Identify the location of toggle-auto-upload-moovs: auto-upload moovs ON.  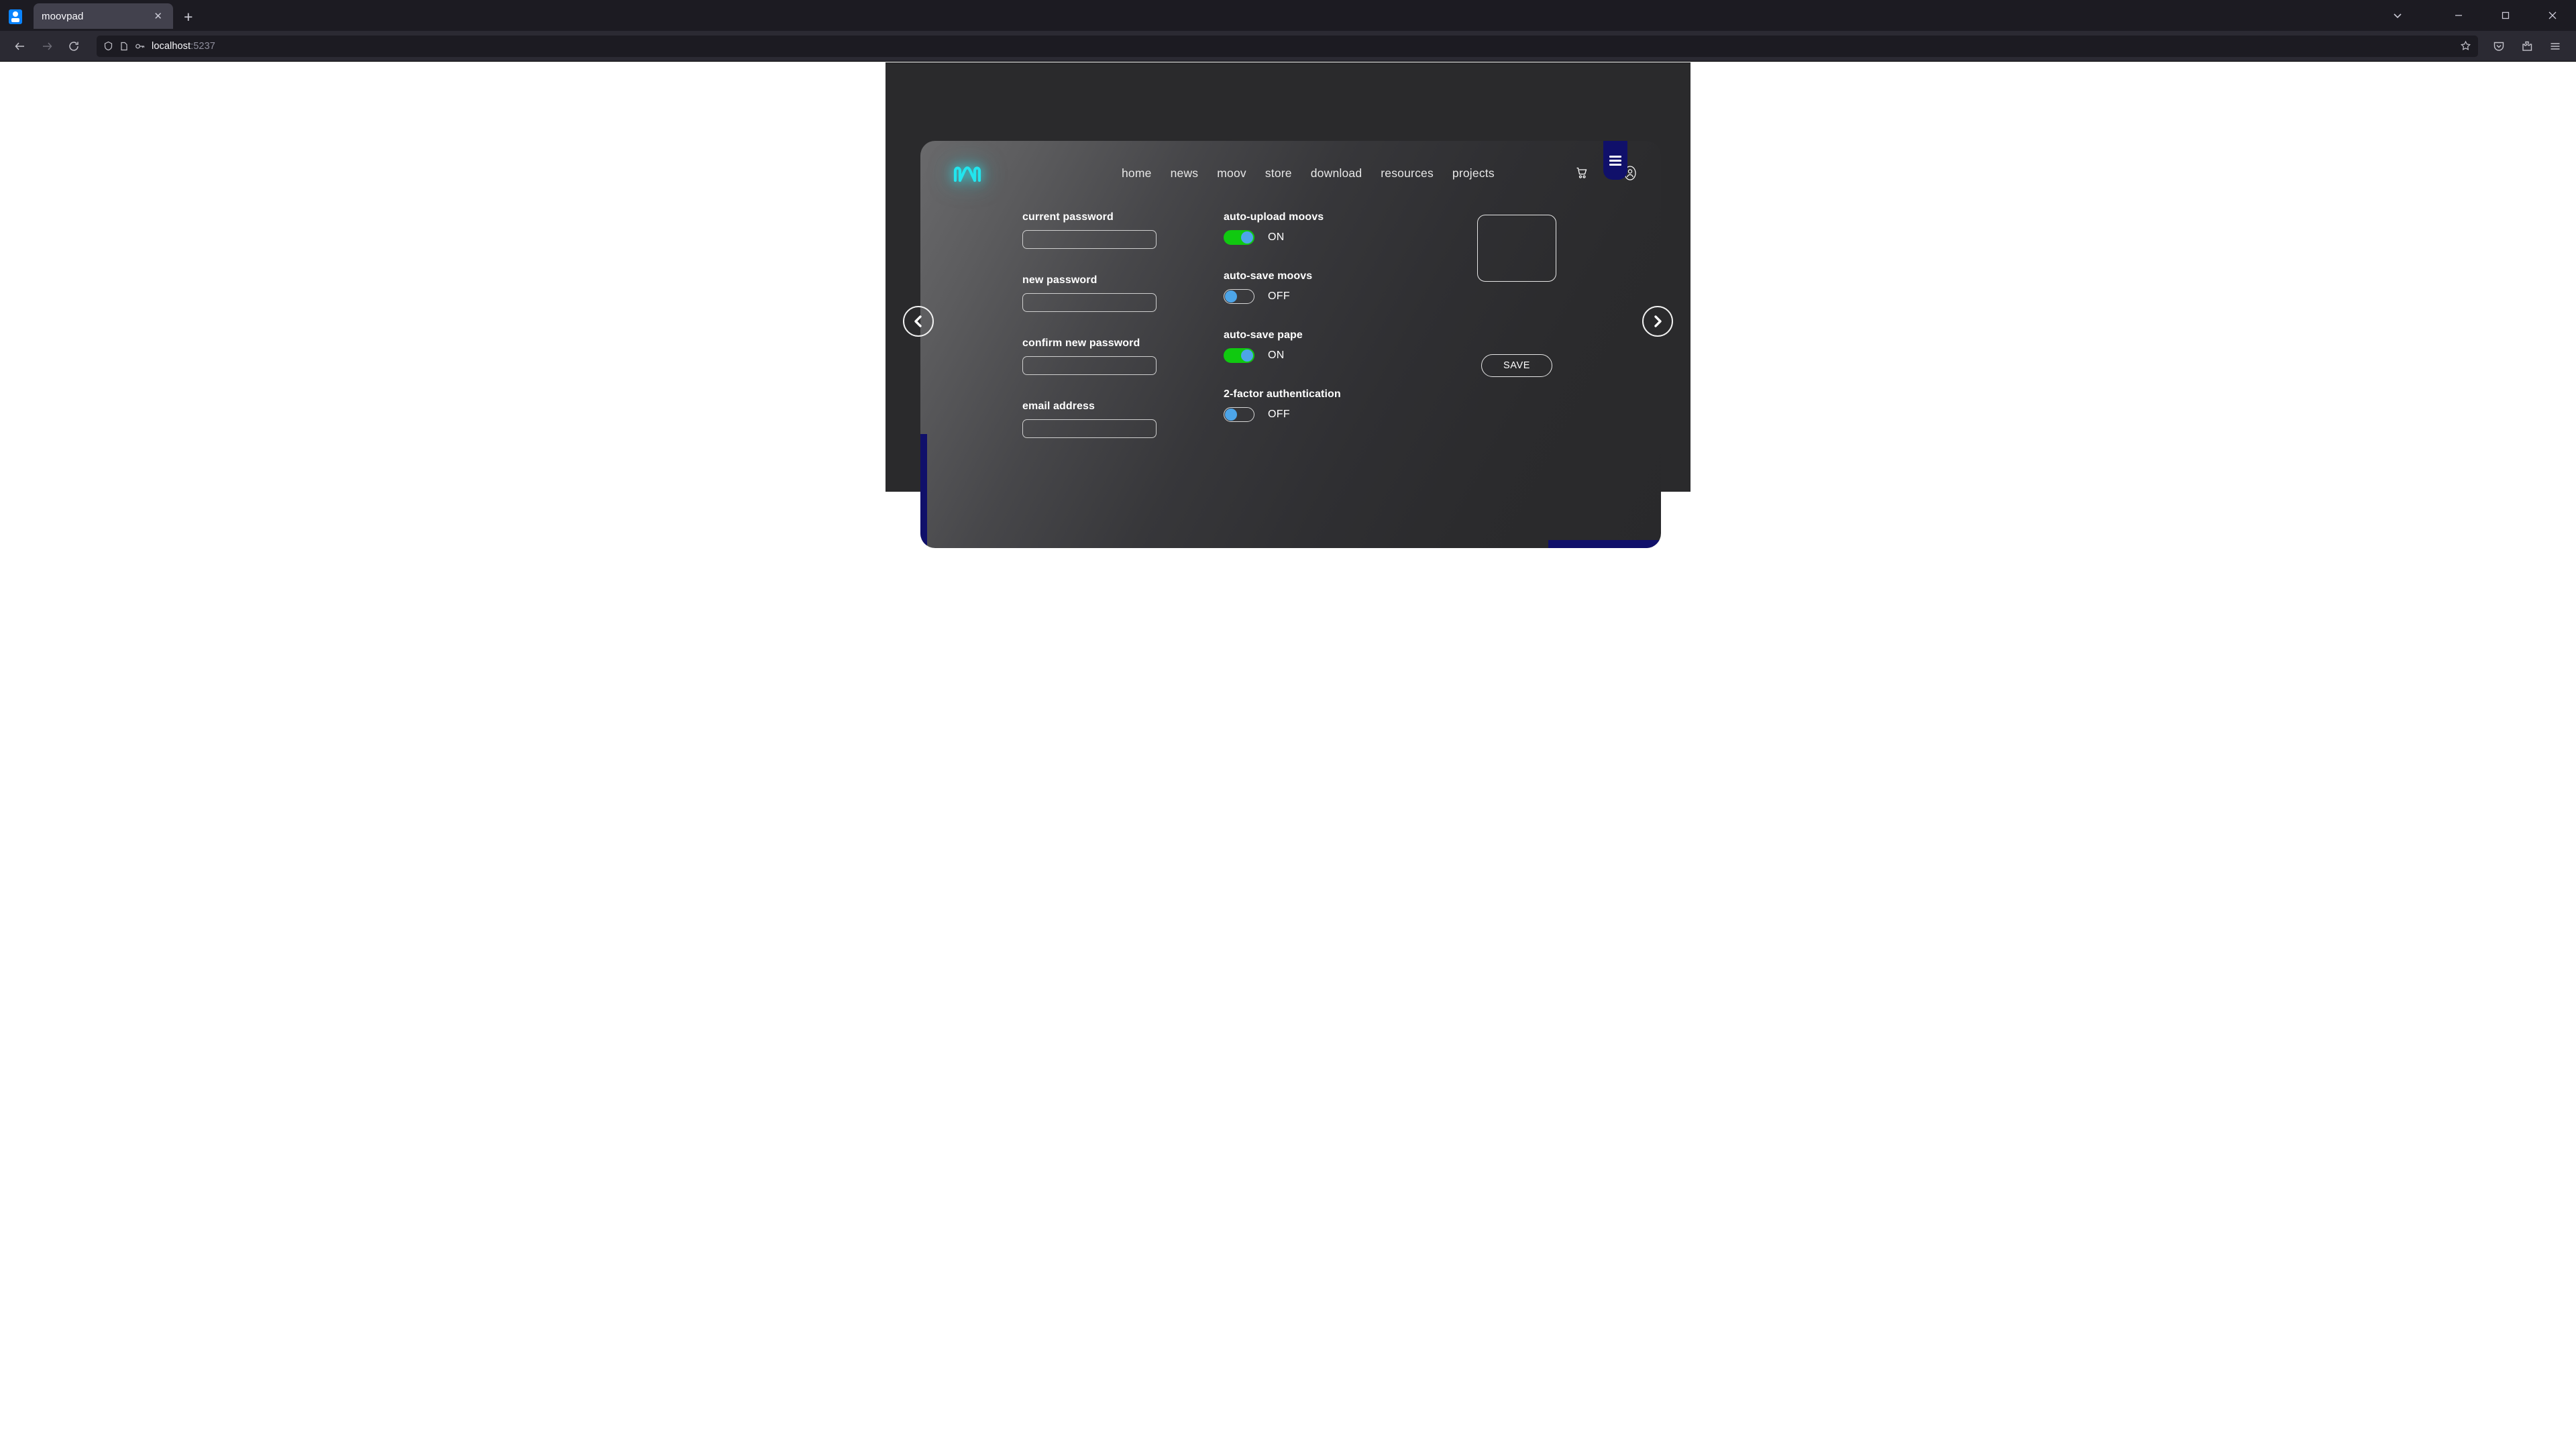
(1317, 228).